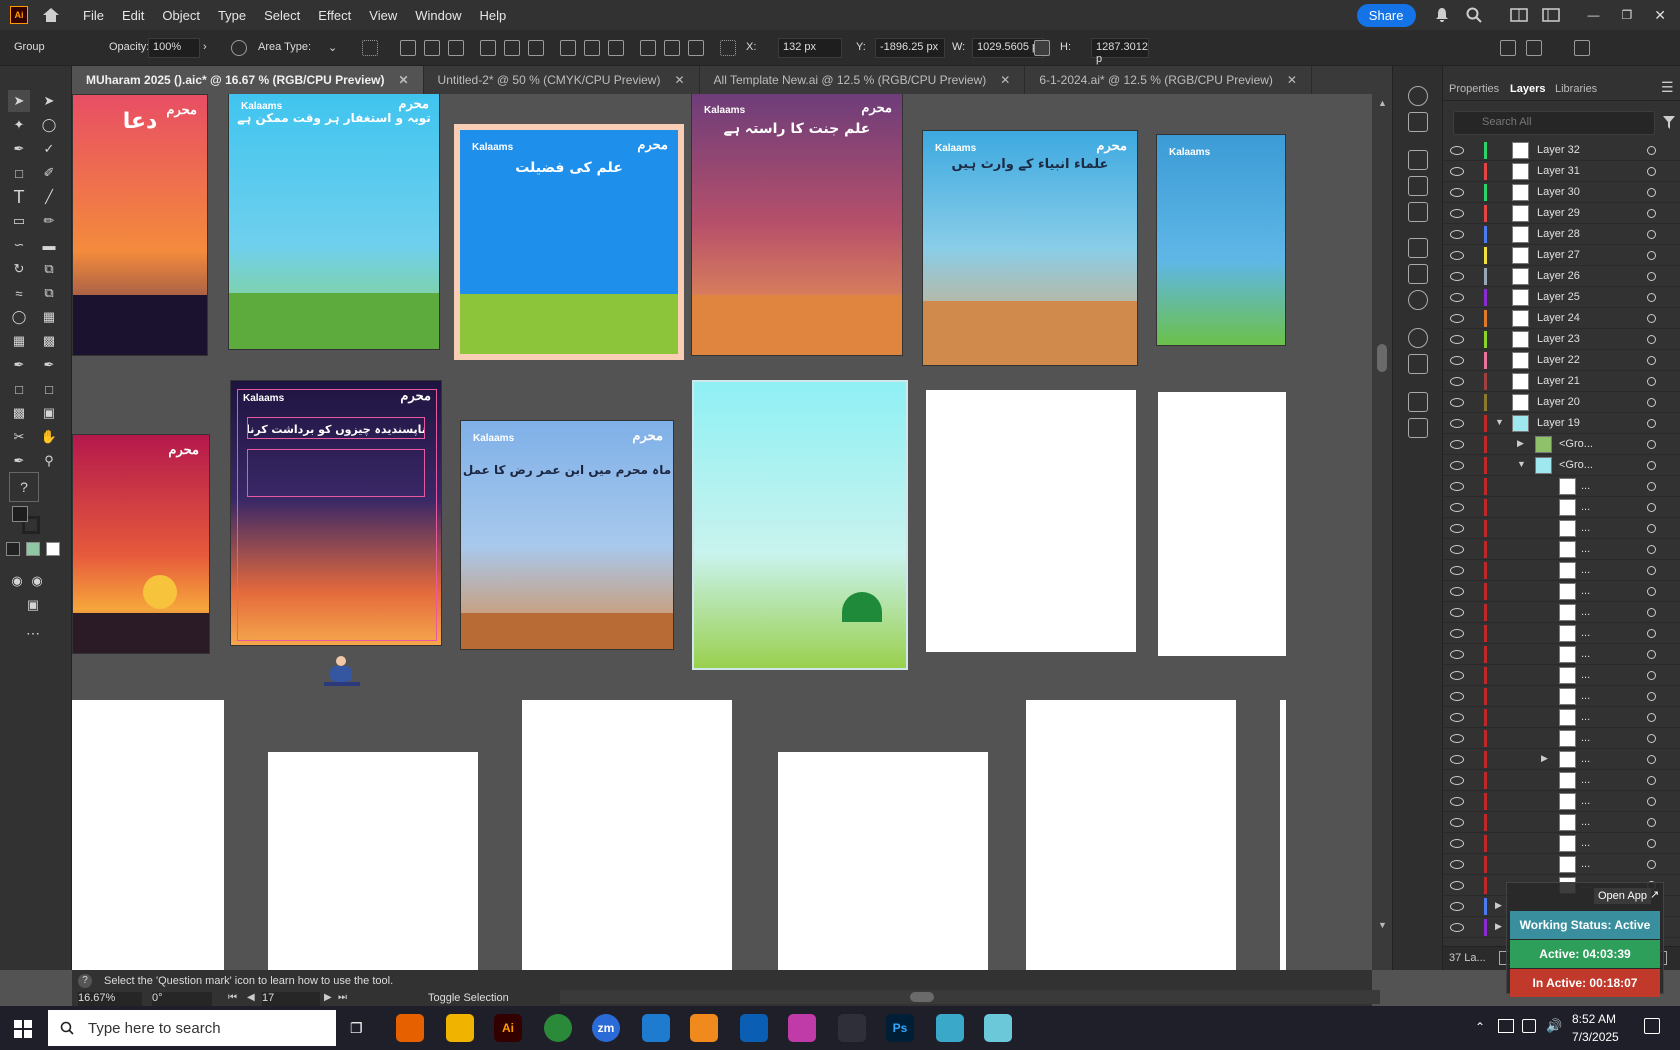  I want to click on arrange-documents-icon, so click(1518, 15).